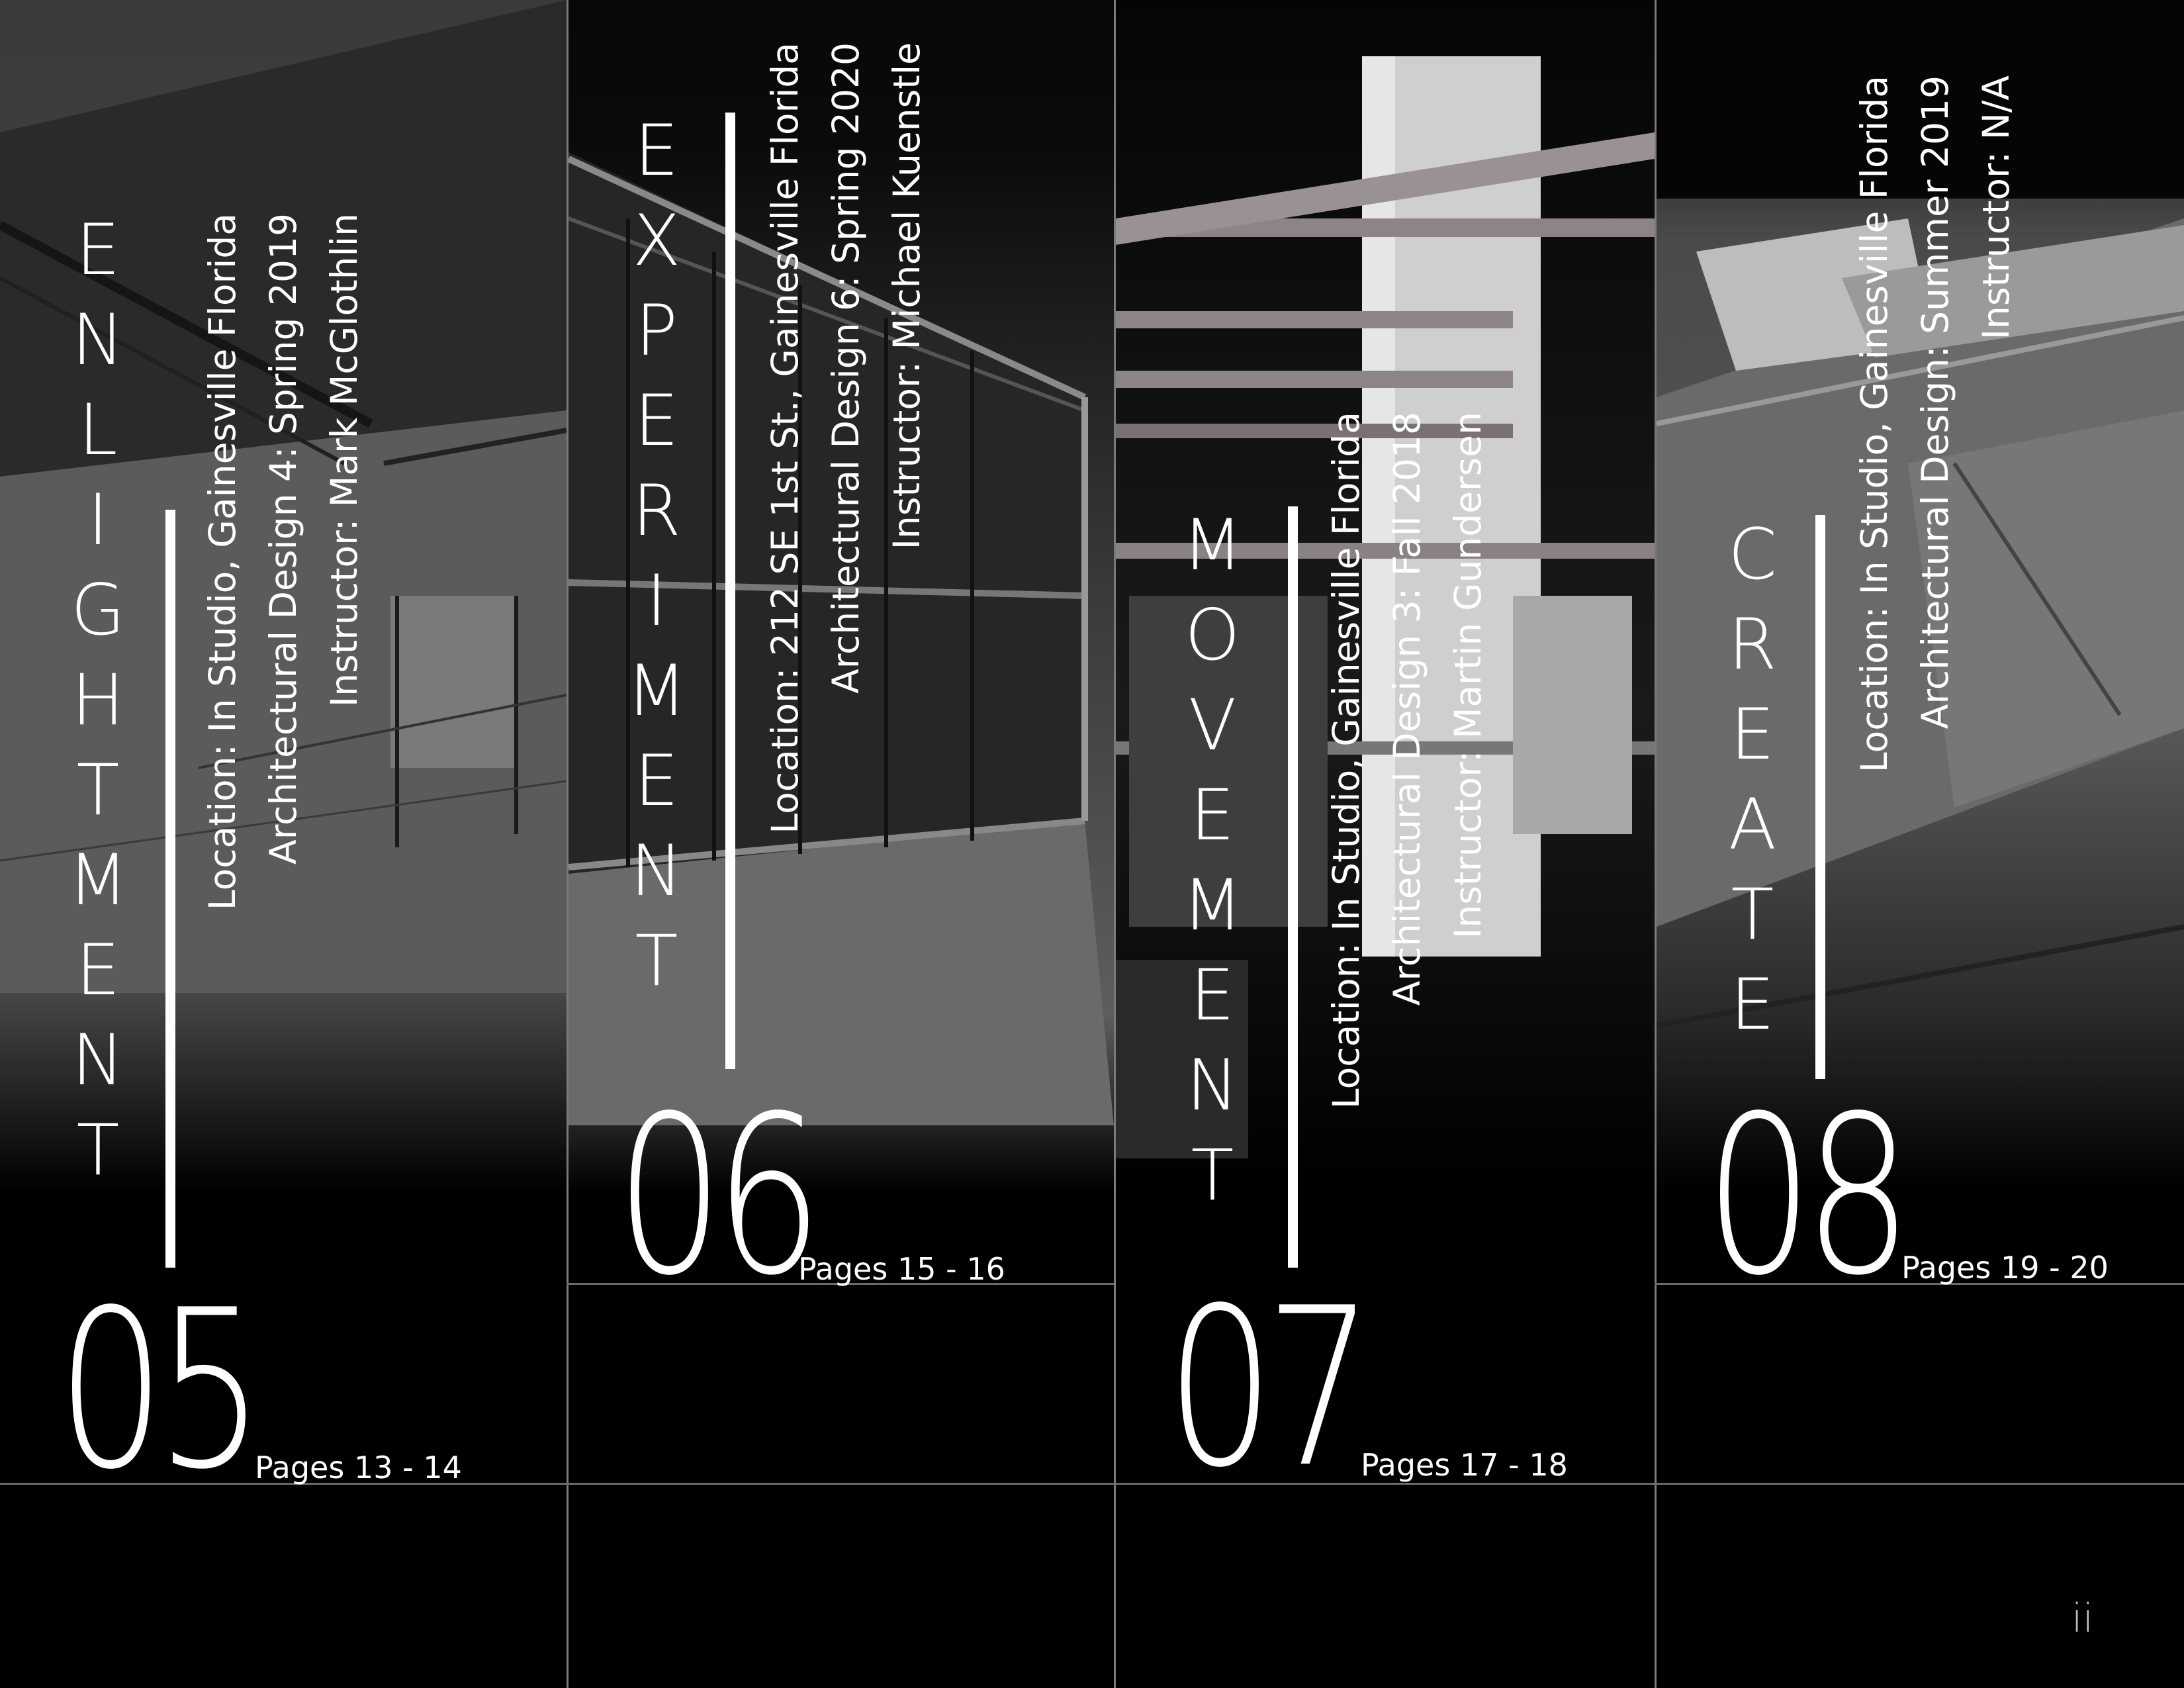  What do you see at coordinates (283, 539) in the screenshot?
I see `course-text: Architectural Design 4: Spring 2019` at bounding box center [283, 539].